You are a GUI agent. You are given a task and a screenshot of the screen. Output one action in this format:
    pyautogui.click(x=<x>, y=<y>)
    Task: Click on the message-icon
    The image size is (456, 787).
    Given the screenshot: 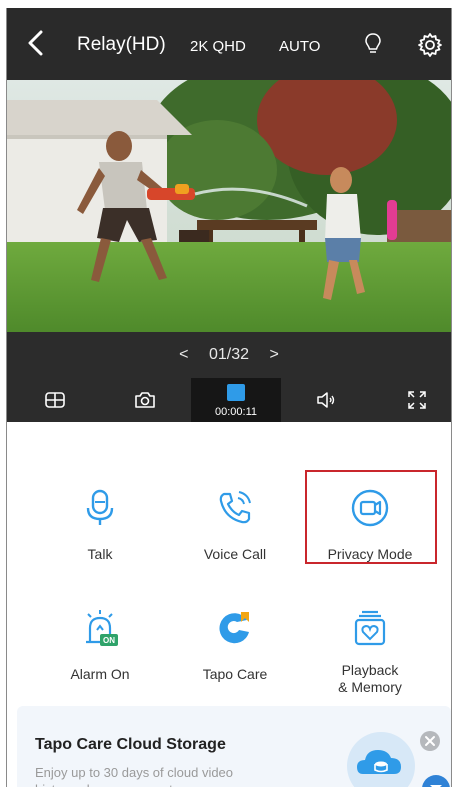 What is the action you would take?
    pyautogui.click(x=436, y=780)
    